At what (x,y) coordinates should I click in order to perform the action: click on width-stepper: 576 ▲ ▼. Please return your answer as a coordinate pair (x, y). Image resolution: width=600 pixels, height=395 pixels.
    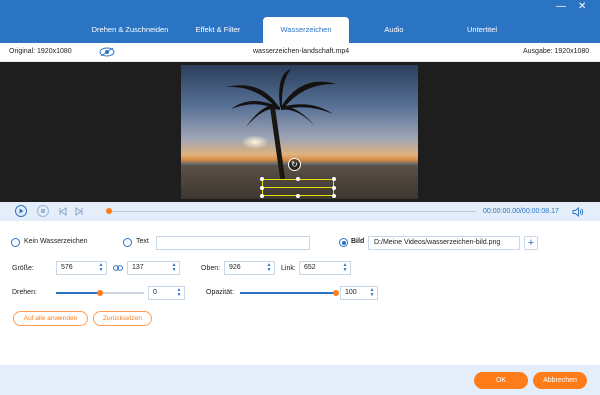
    Looking at the image, I should click on (81, 268).